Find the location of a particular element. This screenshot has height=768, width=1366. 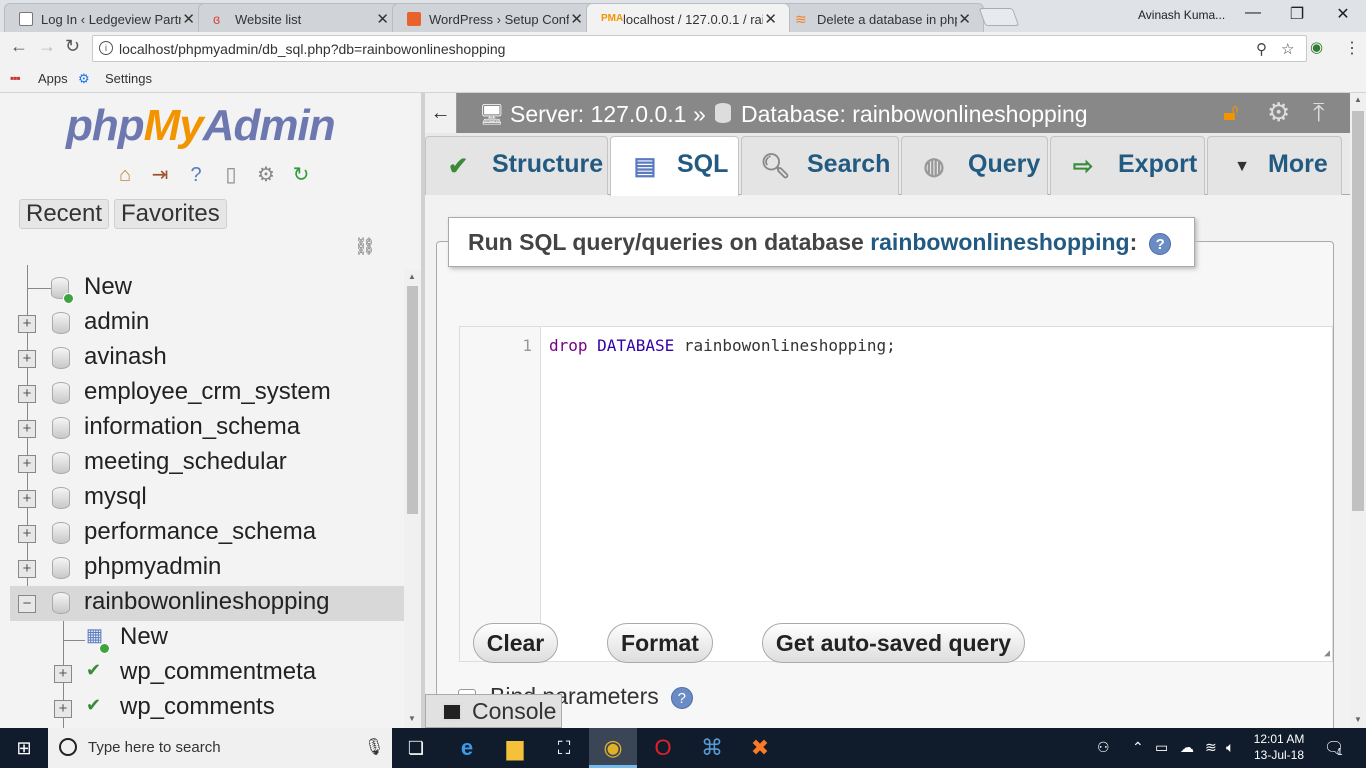

tray-expand-icon: ⌃ is located at coordinates (1138, 747).